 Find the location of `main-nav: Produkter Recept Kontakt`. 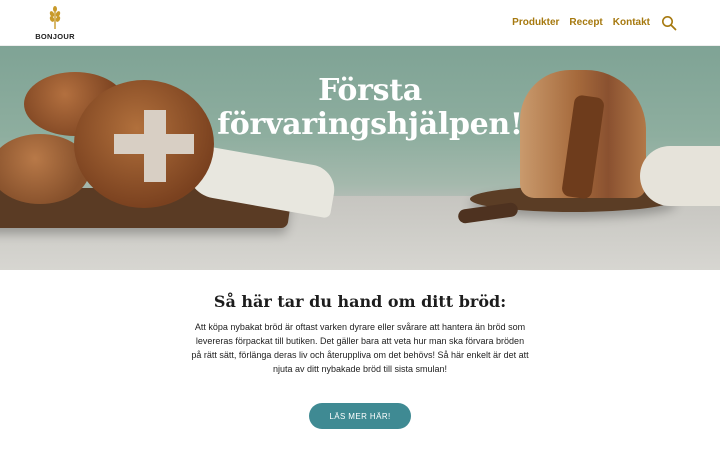

main-nav: Produkter Recept Kontakt is located at coordinates (581, 22).